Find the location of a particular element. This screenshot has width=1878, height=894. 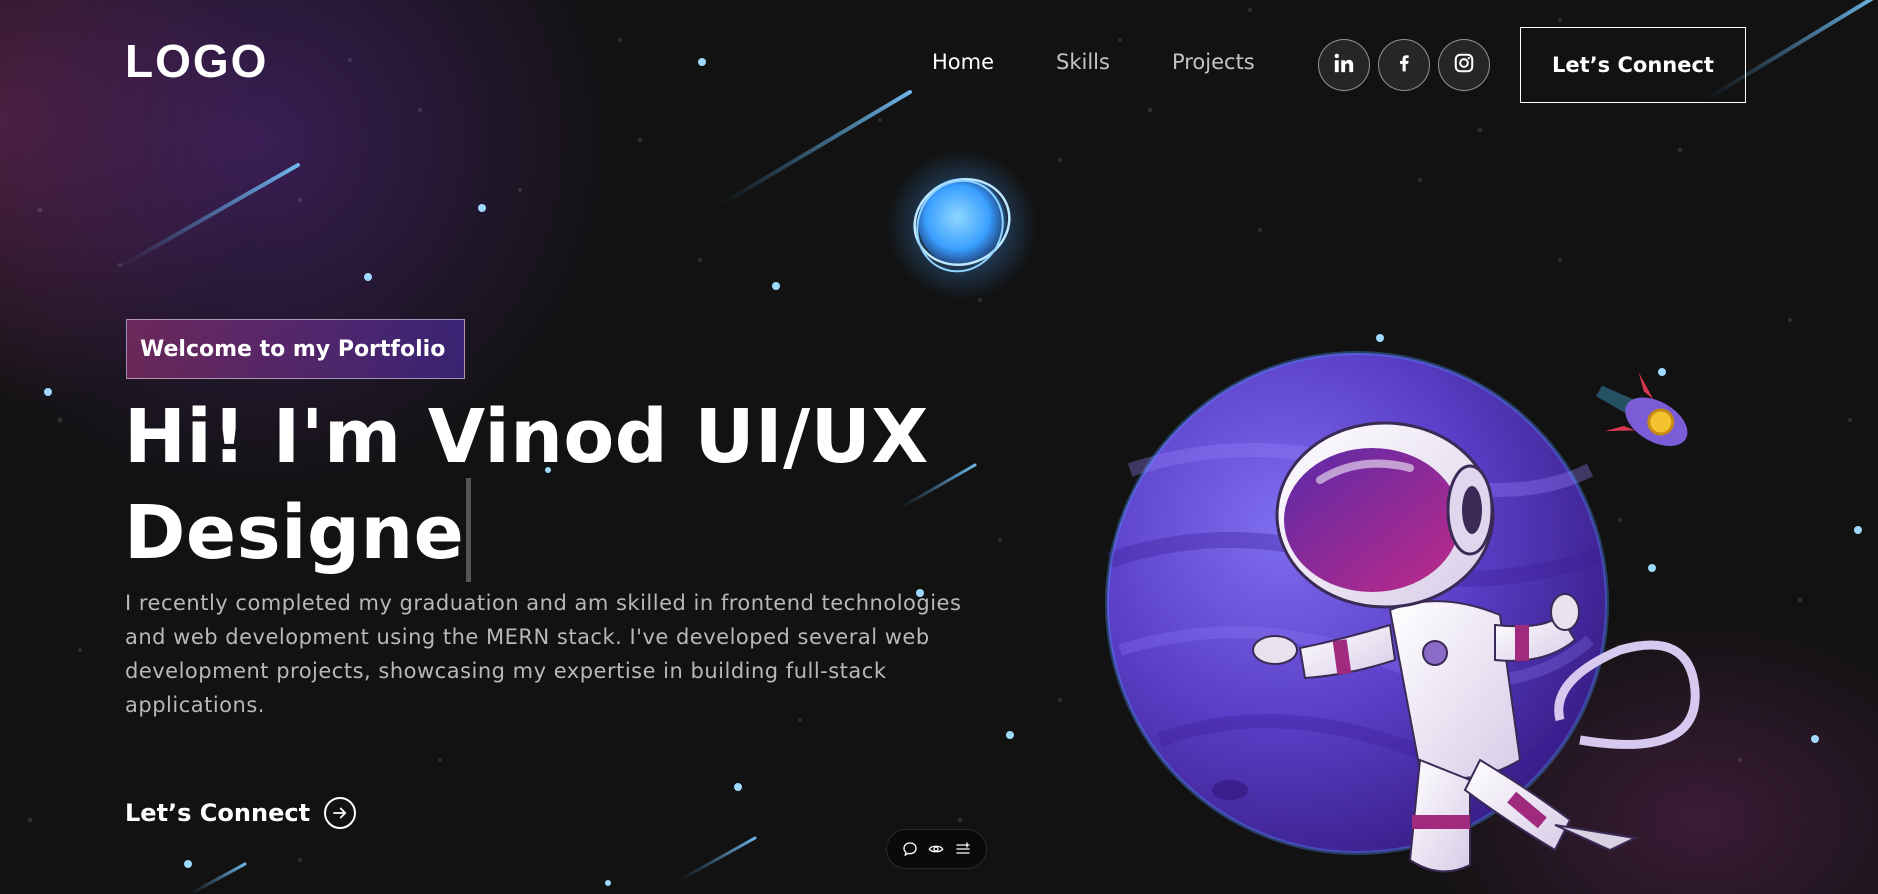

linkedin-button is located at coordinates (1344, 65).